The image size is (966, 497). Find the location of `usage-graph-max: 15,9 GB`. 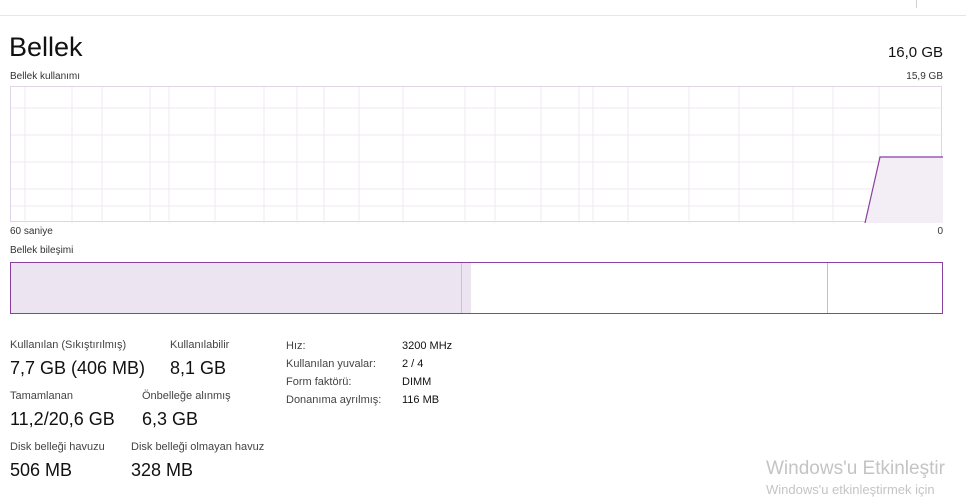

usage-graph-max: 15,9 GB is located at coordinates (924, 76).